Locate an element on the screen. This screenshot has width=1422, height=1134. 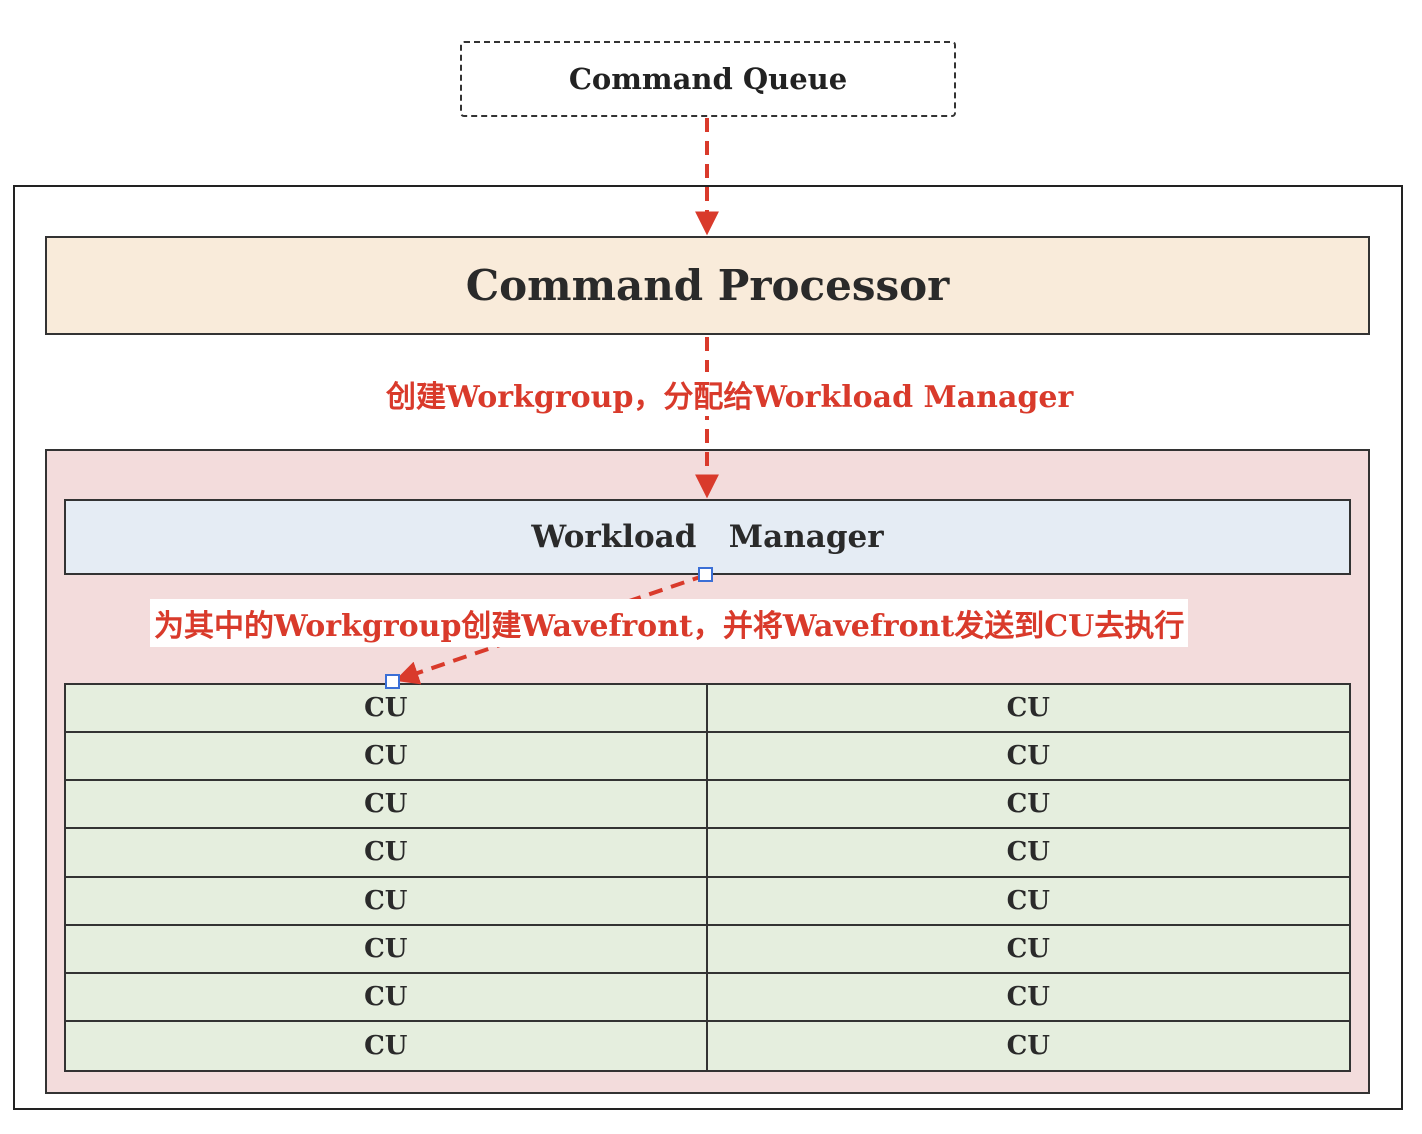
command-processor-box: Command Processor is located at coordinates (707, 285).